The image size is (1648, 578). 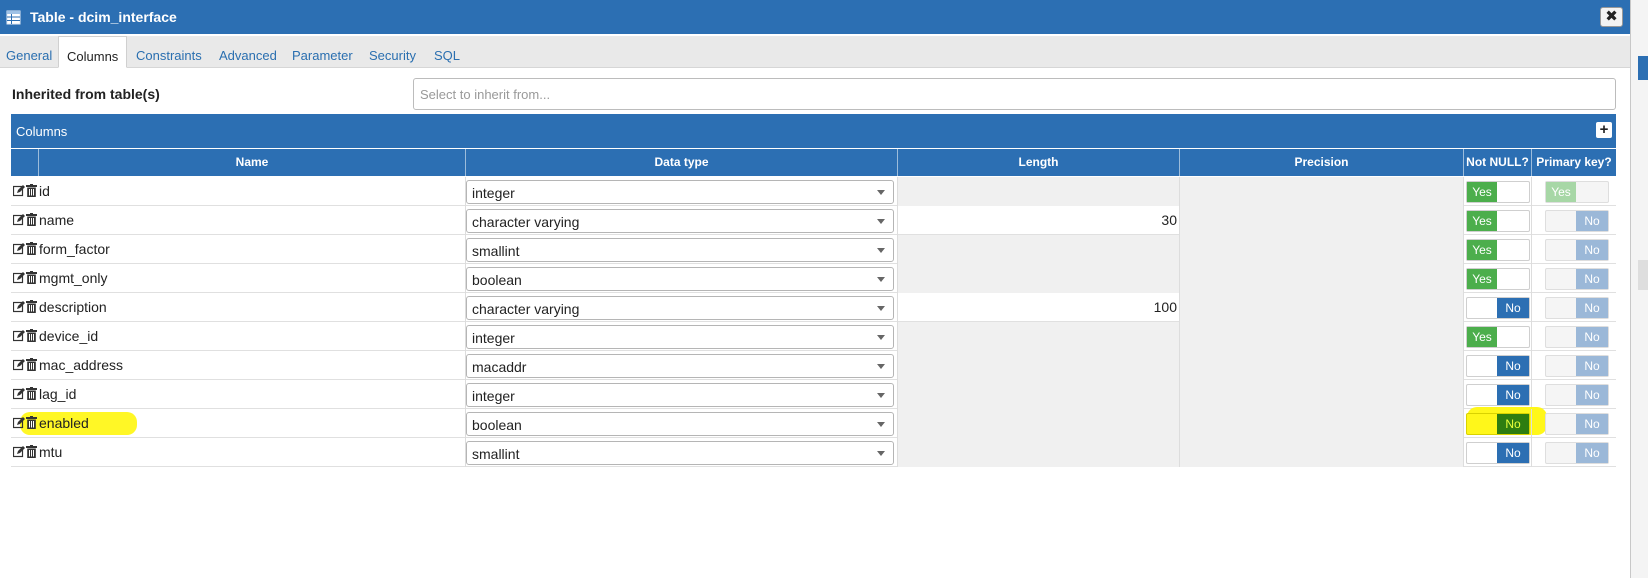 I want to click on chevron-down-icon, so click(x=881, y=221).